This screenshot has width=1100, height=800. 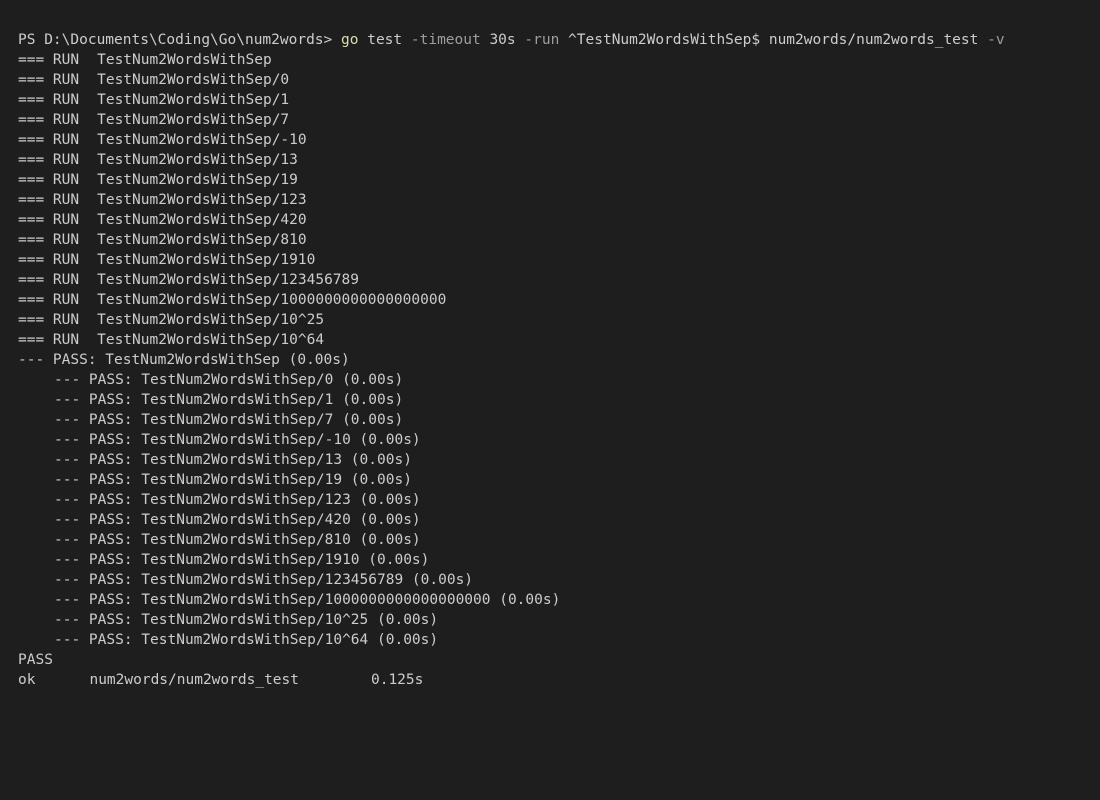 What do you see at coordinates (559, 180) in the screenshot?
I see `run-line: === RUN TestNum2WordsWithSep/19` at bounding box center [559, 180].